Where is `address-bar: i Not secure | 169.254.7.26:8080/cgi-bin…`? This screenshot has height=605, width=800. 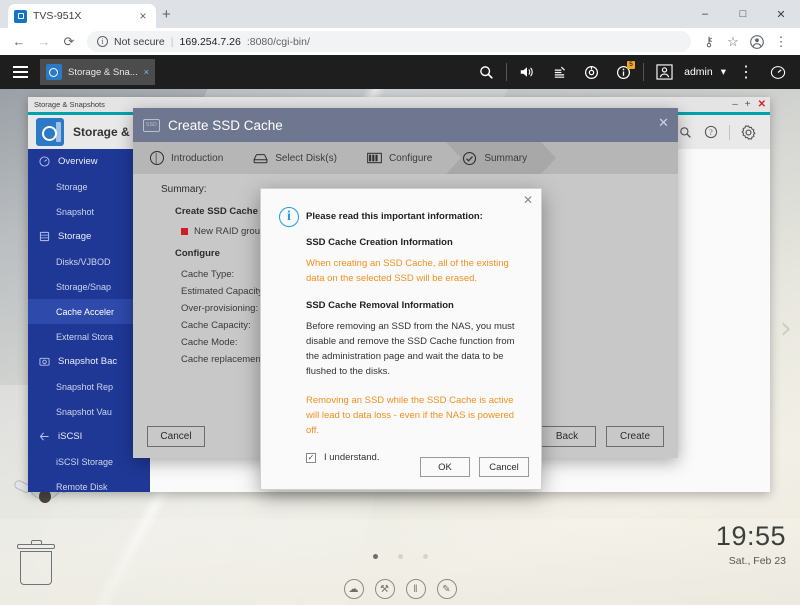
address-bar: i Not secure | 169.254.7.26:8080/cgi-bin… is located at coordinates (389, 41).